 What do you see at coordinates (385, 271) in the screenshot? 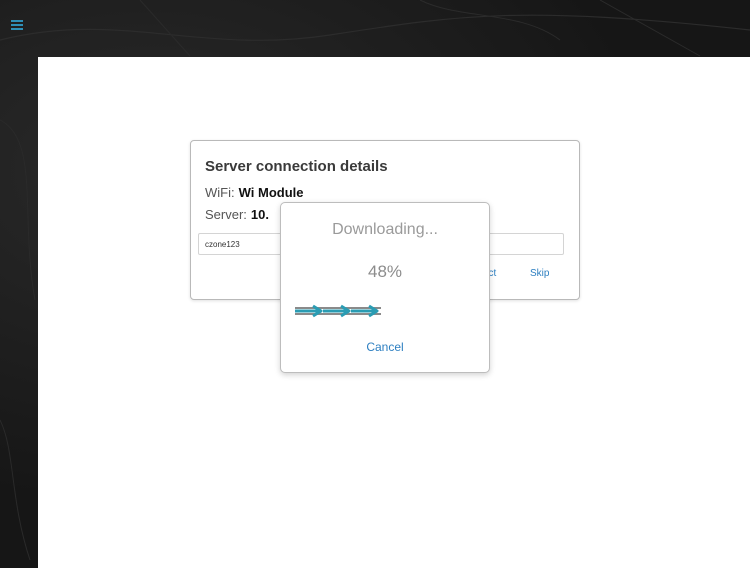
I see `download-percent: 48%` at bounding box center [385, 271].